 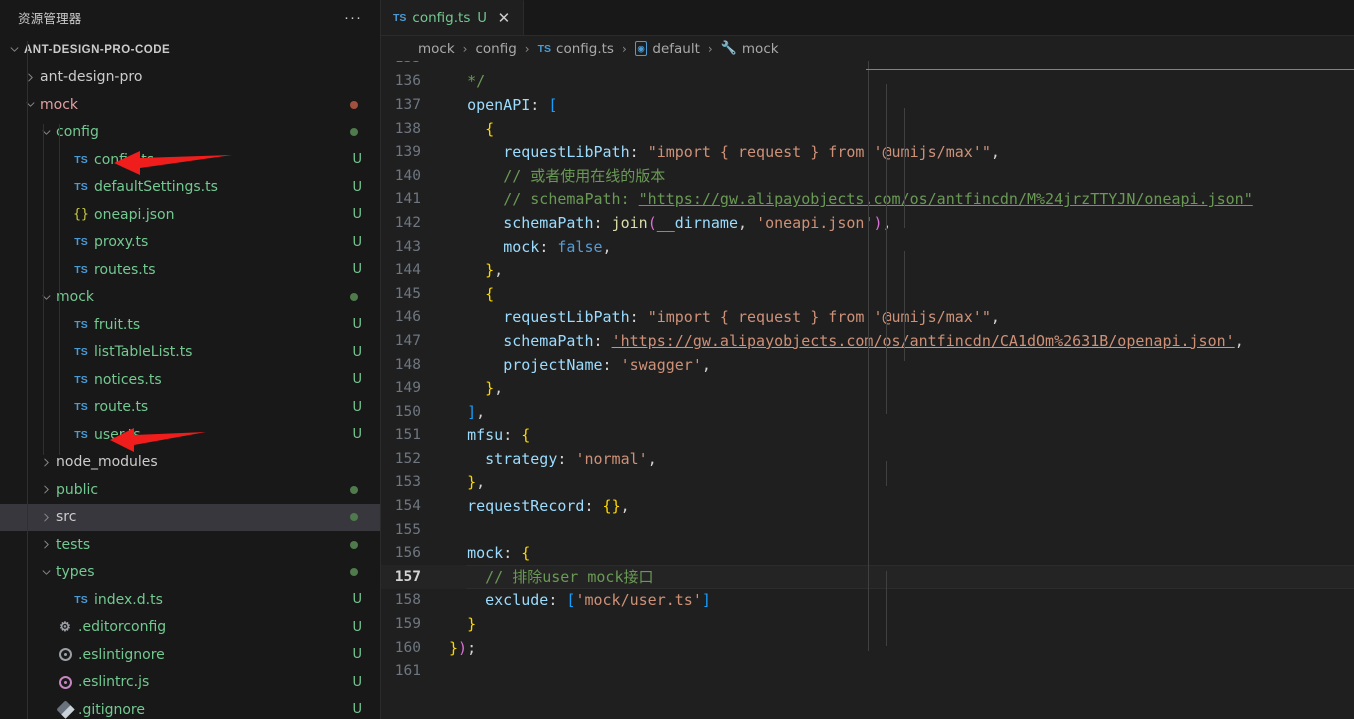 What do you see at coordinates (190, 545) in the screenshot?
I see `tree-item-tests: tests` at bounding box center [190, 545].